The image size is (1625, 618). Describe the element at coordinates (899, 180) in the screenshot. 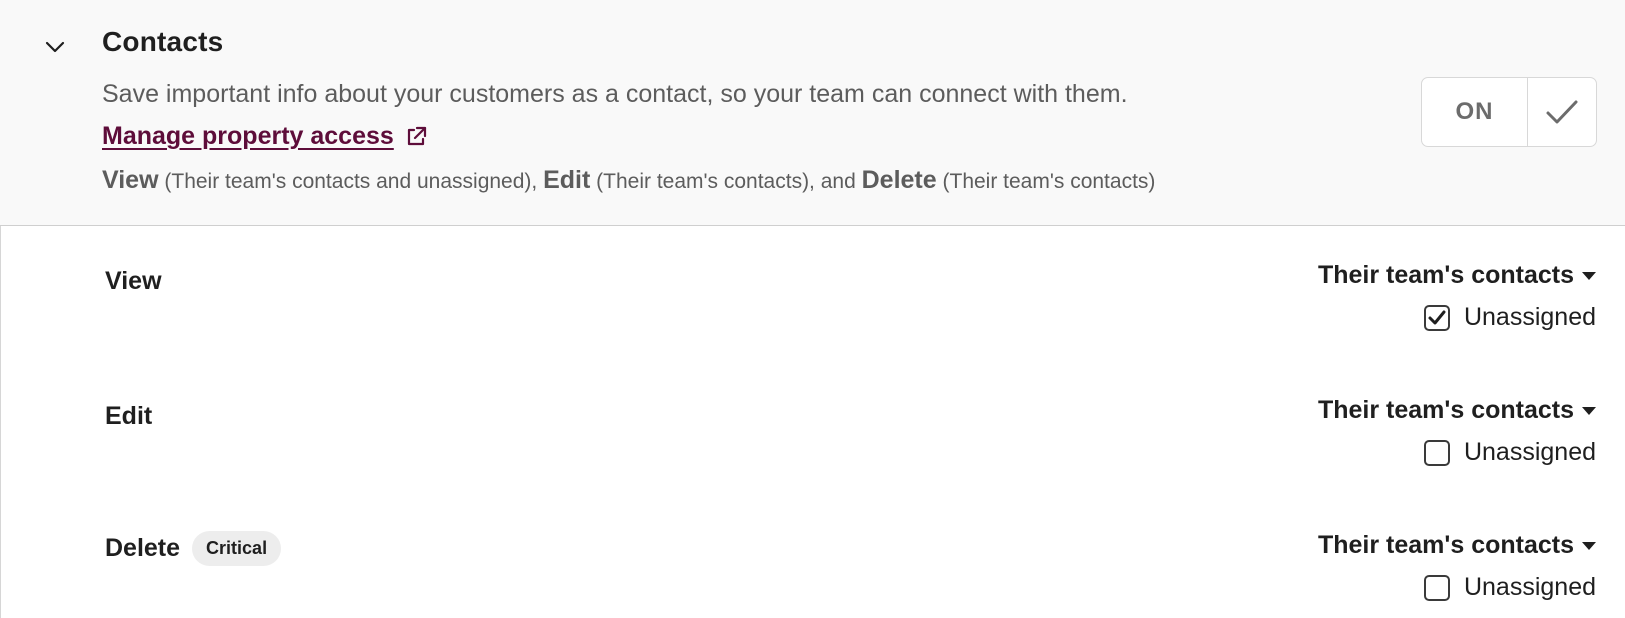

I see `summary-delete-label: Delete` at that location.